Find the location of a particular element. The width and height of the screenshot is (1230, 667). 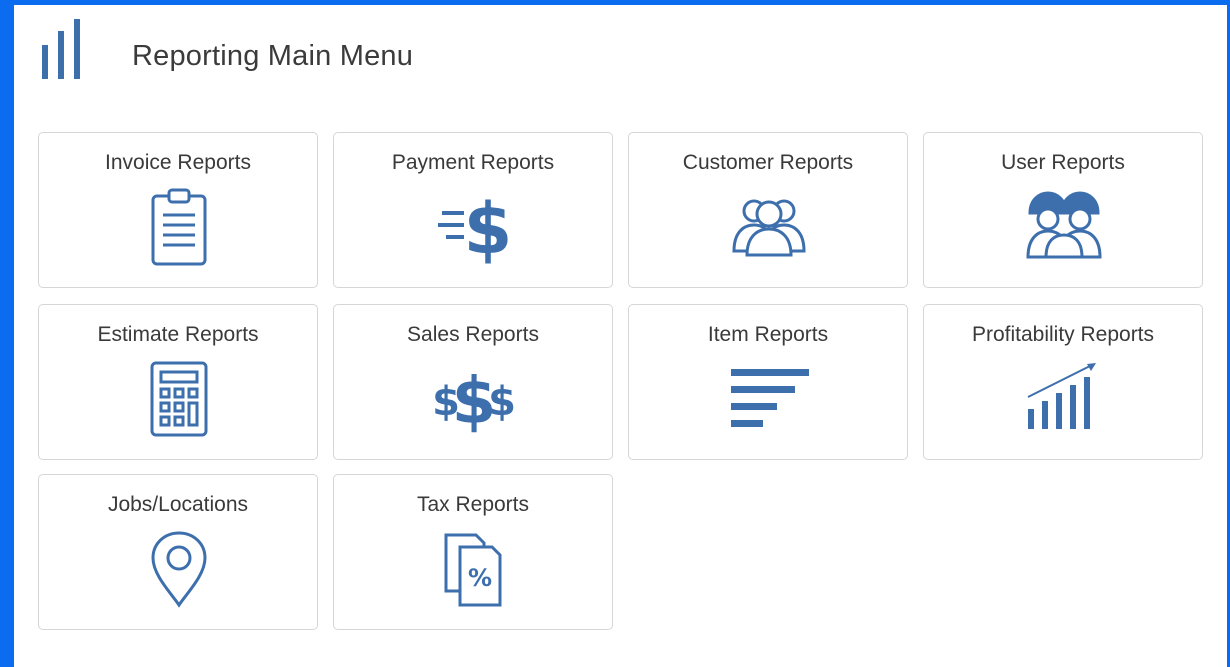

profitability-reports-tile: Profitability Reports is located at coordinates (1063, 382).